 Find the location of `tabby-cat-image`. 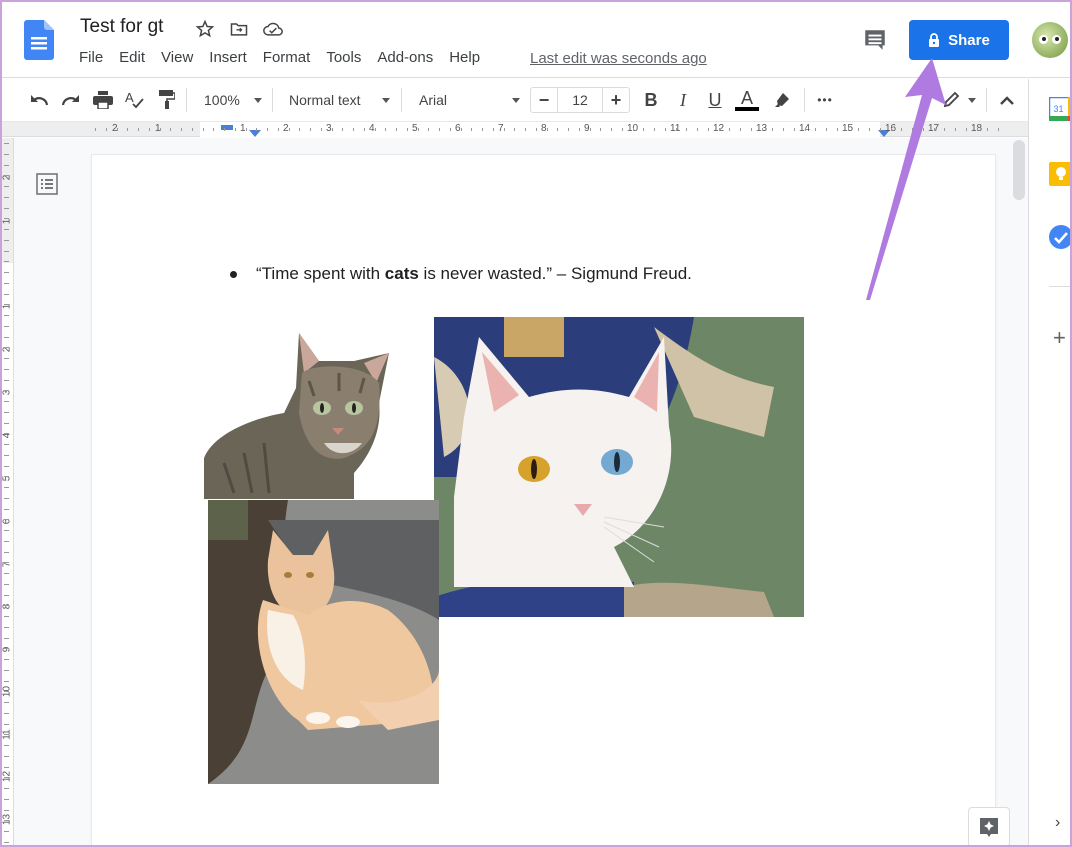

tabby-cat-image is located at coordinates (297, 416).